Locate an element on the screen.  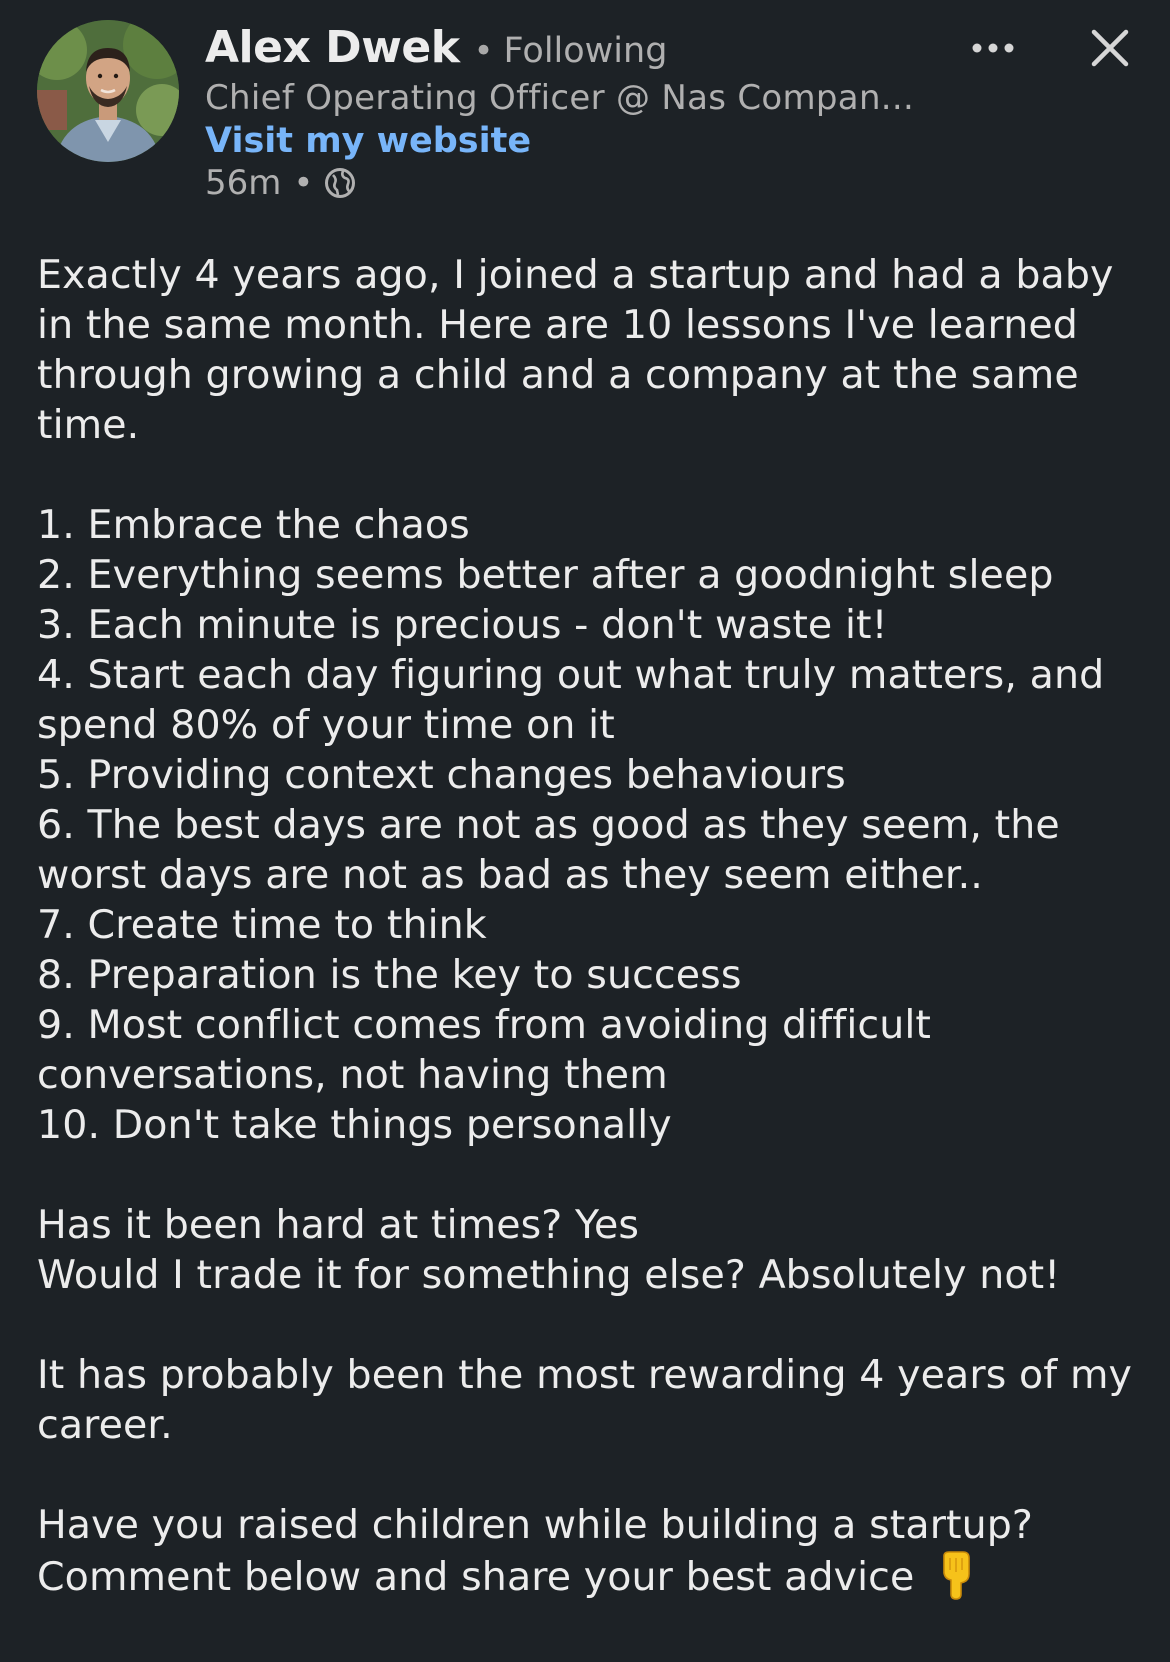
follow-status: Following is located at coordinates (586, 51).